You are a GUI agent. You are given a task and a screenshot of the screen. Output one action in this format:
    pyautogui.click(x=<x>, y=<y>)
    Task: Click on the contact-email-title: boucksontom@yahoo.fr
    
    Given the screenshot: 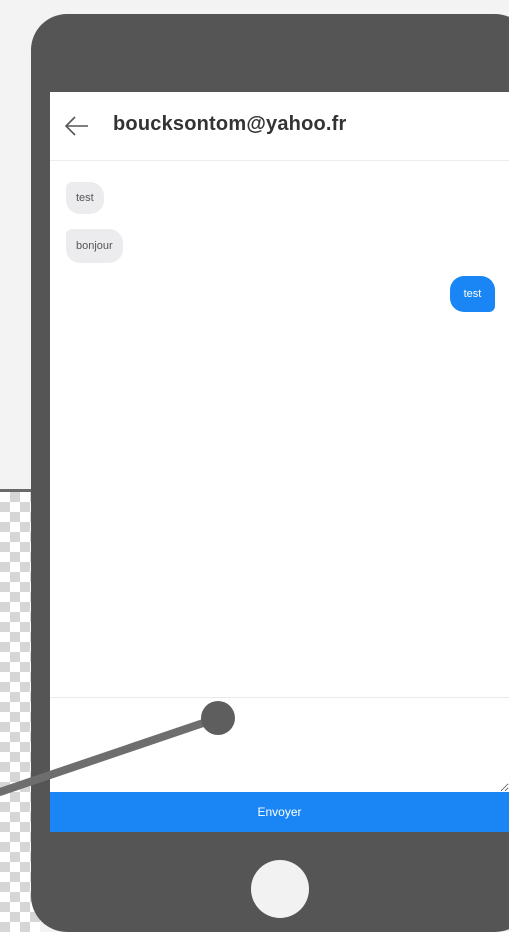 What is the action you would take?
    pyautogui.click(x=230, y=124)
    